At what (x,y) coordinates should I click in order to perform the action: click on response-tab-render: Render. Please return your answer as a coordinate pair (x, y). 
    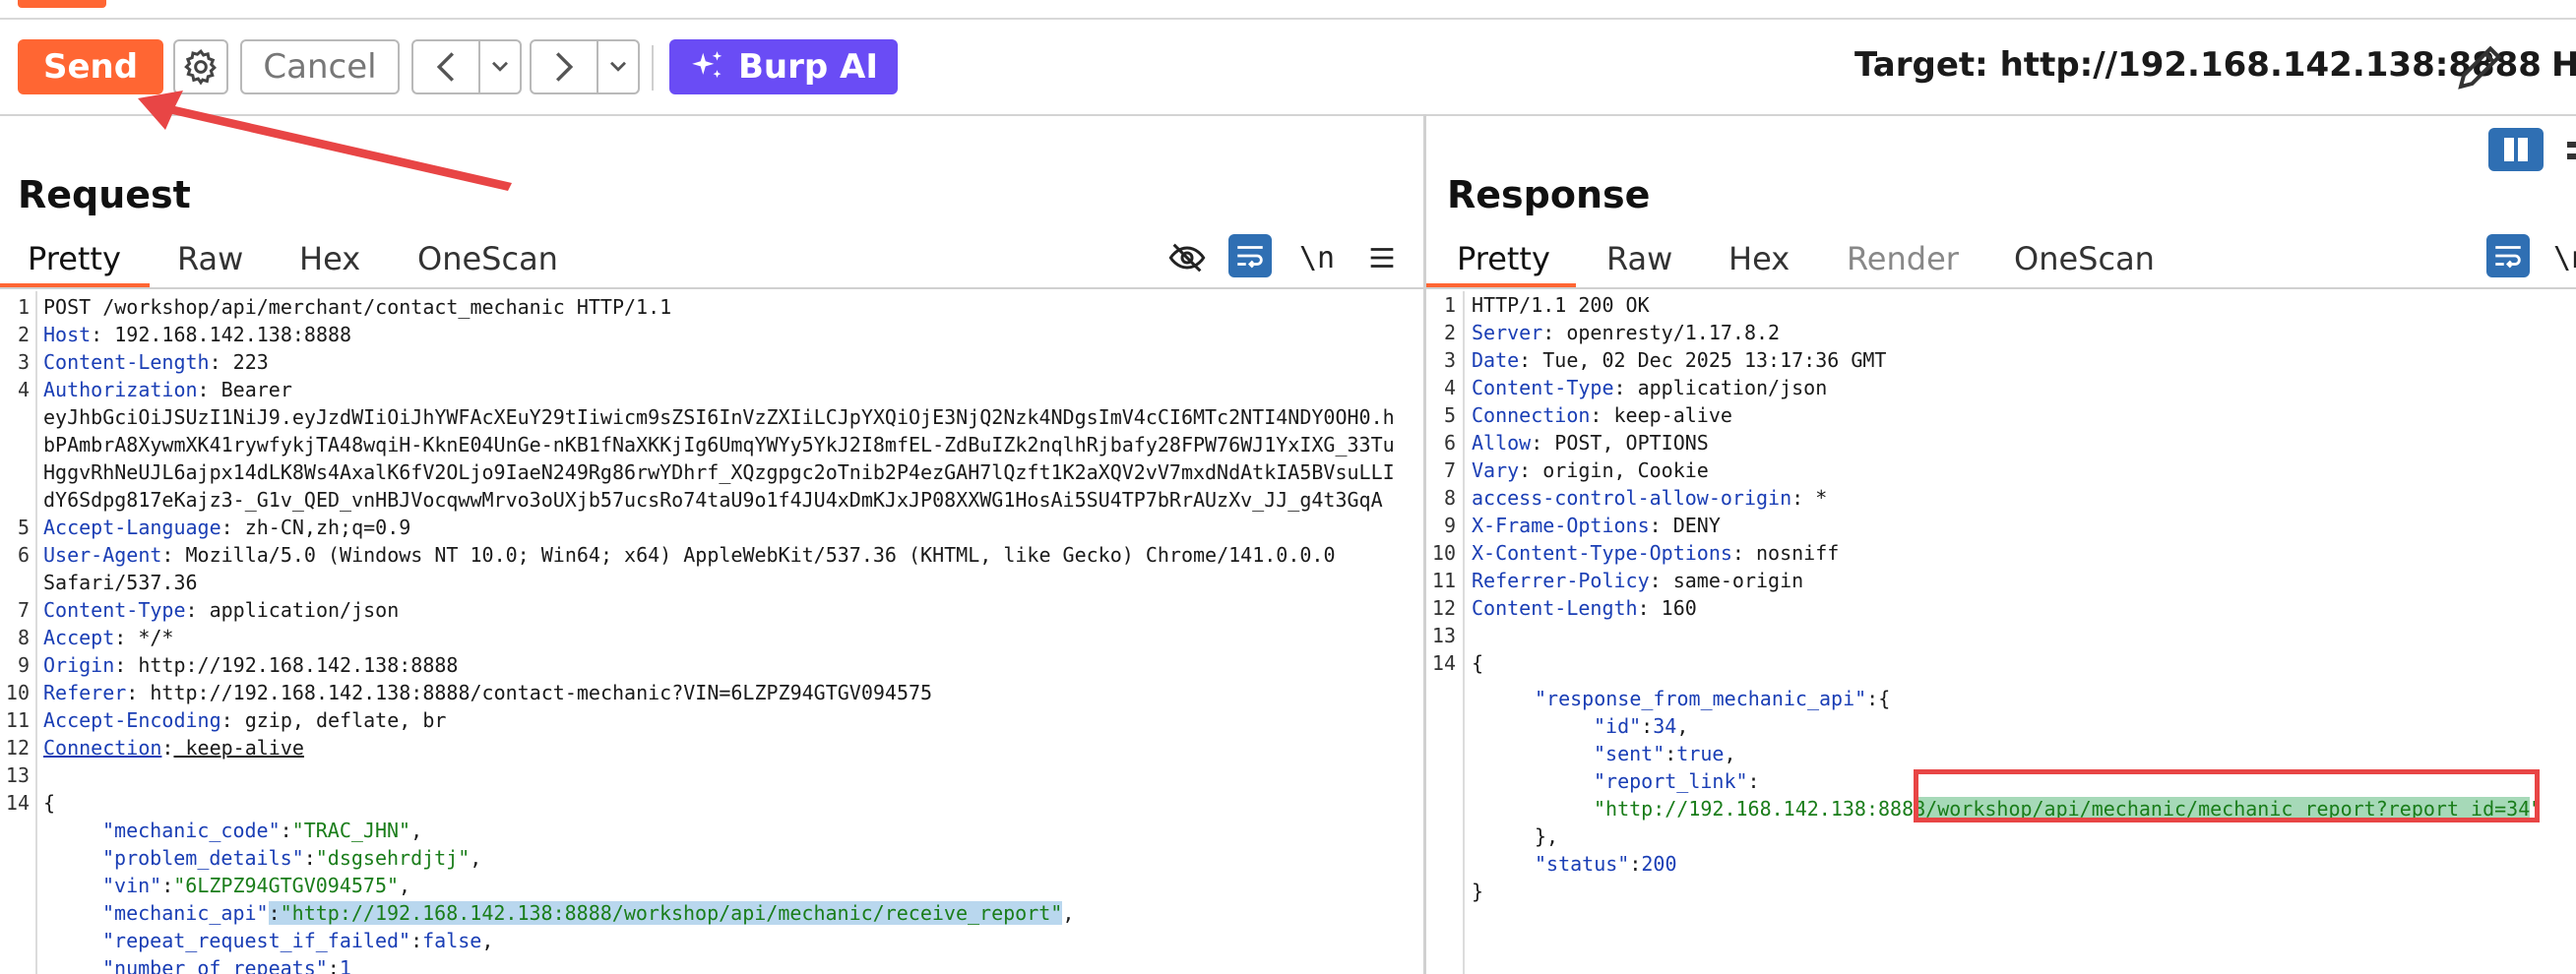
    Looking at the image, I should click on (1903, 258).